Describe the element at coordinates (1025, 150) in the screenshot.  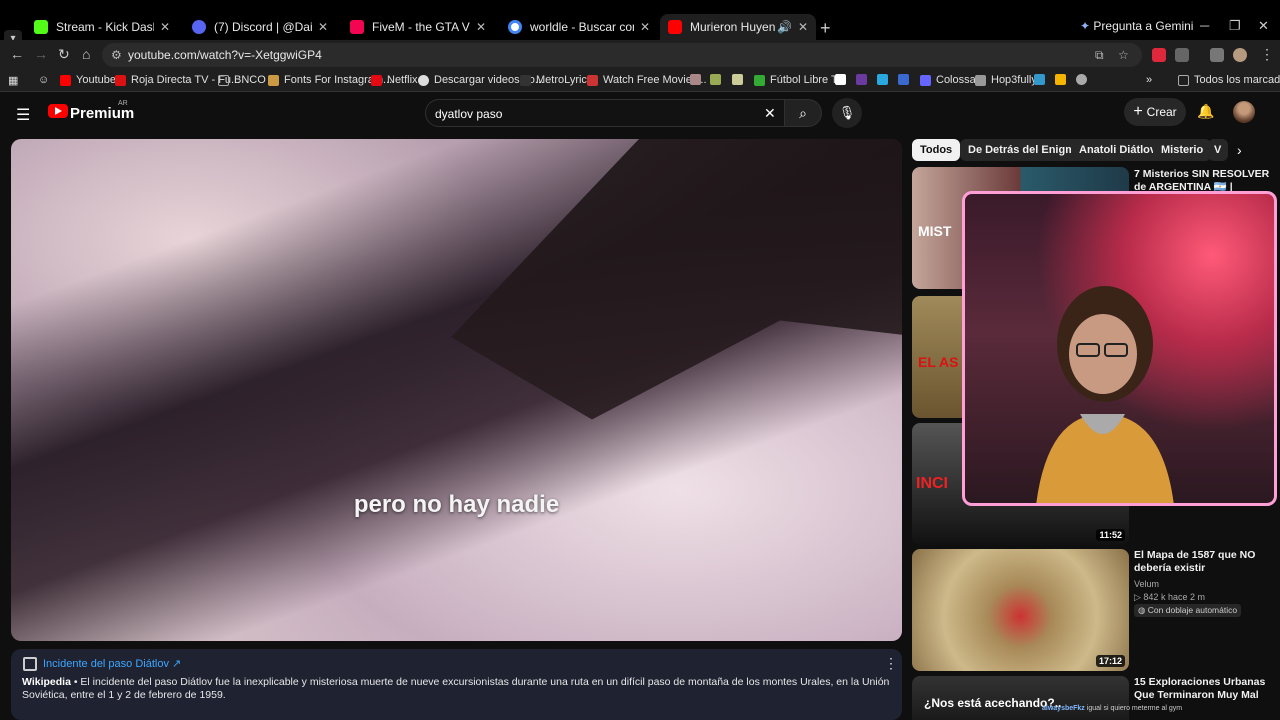
I see `chip-de-detras-del-enigma: De Detrás del Enigma` at that location.